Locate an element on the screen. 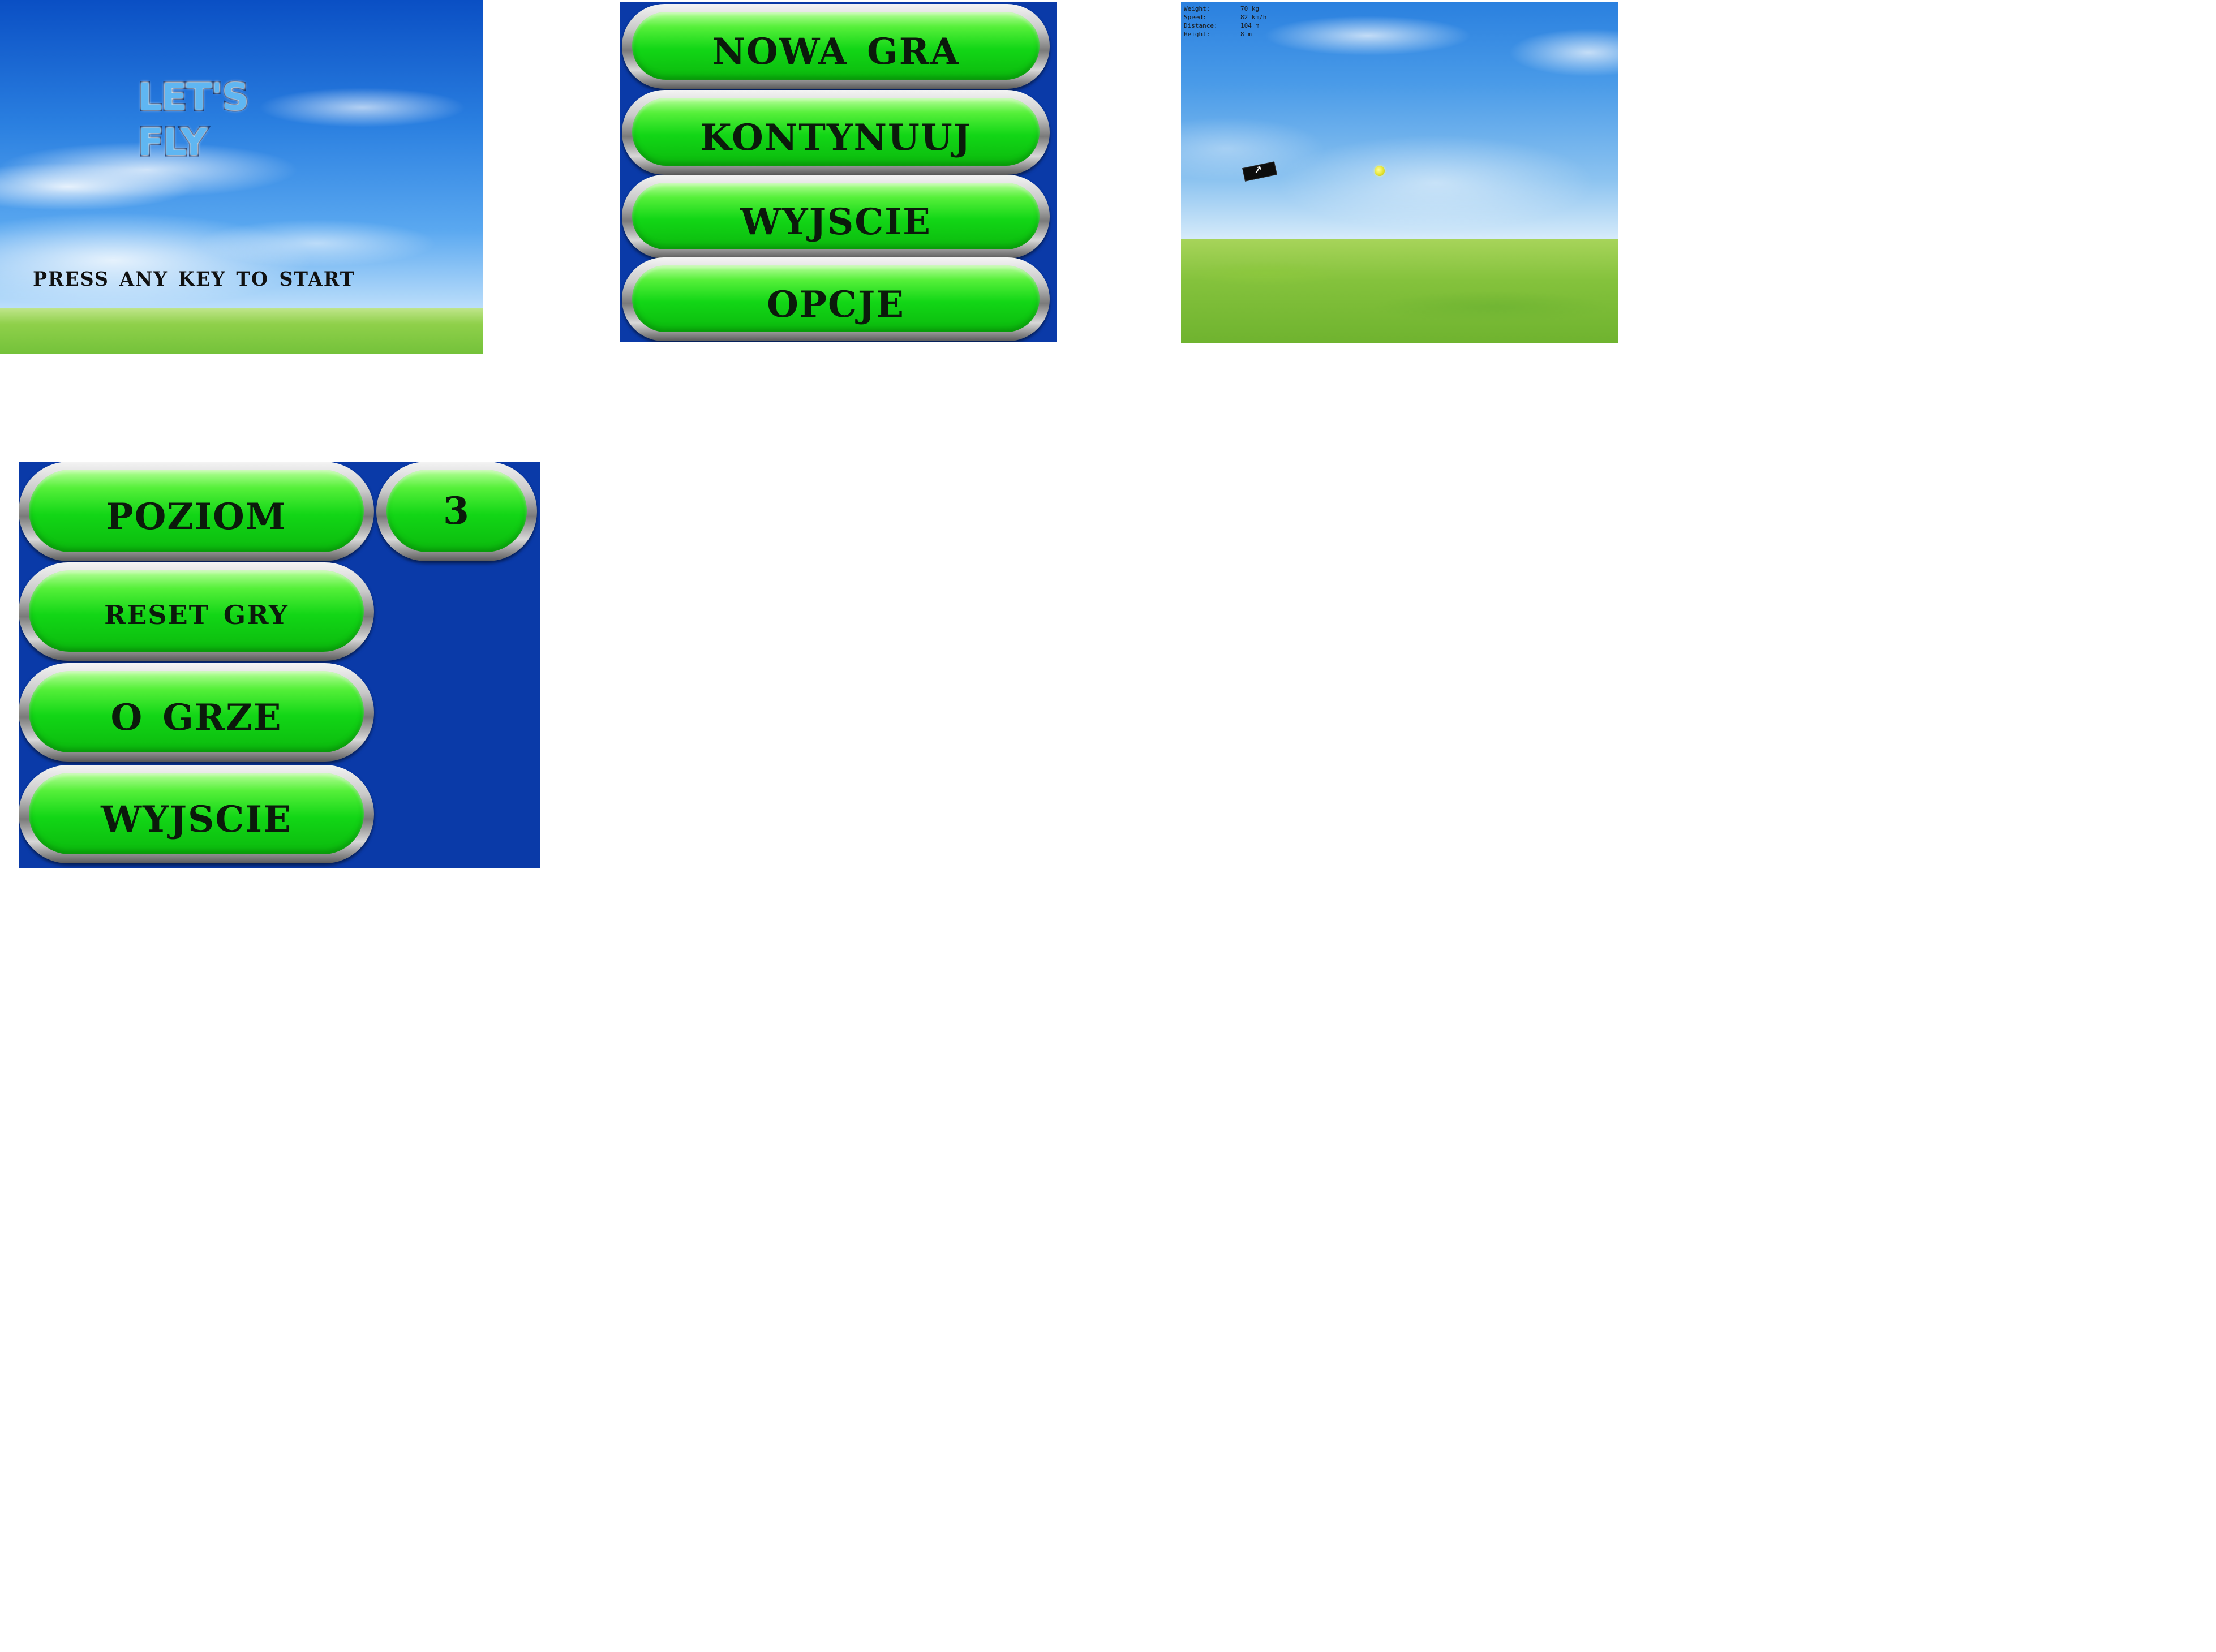  options-menu: POZIOM 3 RESET GRY O GRZE WYJSCIE is located at coordinates (279, 665).